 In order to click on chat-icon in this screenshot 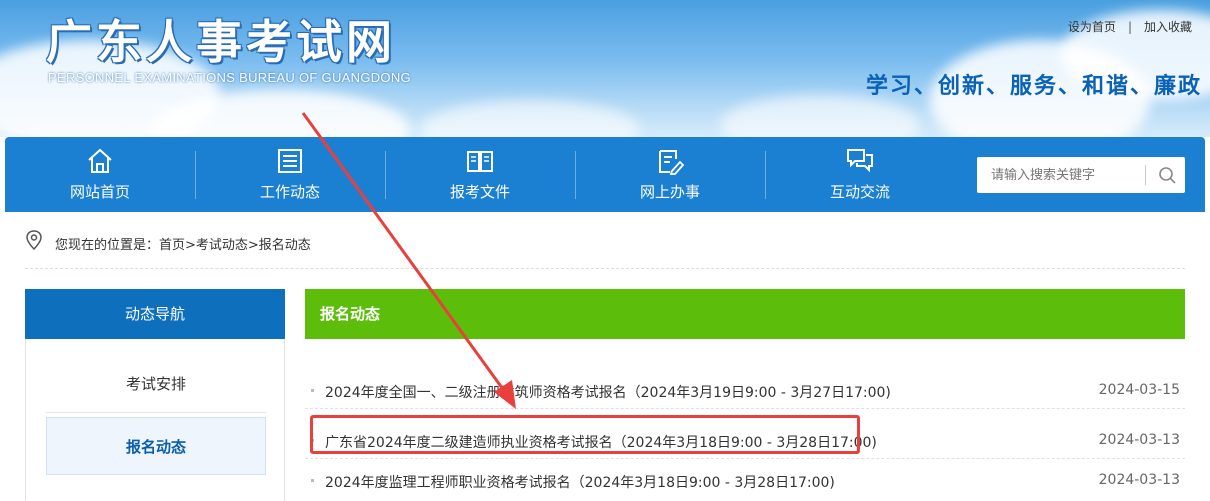, I will do `click(860, 161)`.